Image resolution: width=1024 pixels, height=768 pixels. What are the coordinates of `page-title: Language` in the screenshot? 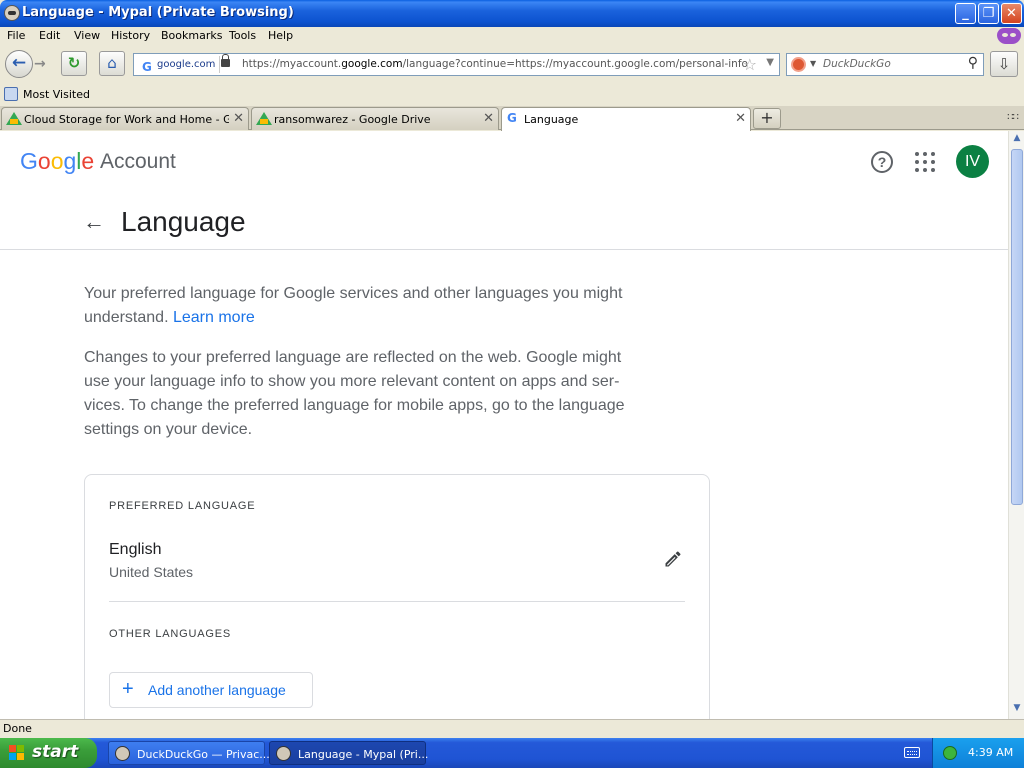 It's located at (183, 221).